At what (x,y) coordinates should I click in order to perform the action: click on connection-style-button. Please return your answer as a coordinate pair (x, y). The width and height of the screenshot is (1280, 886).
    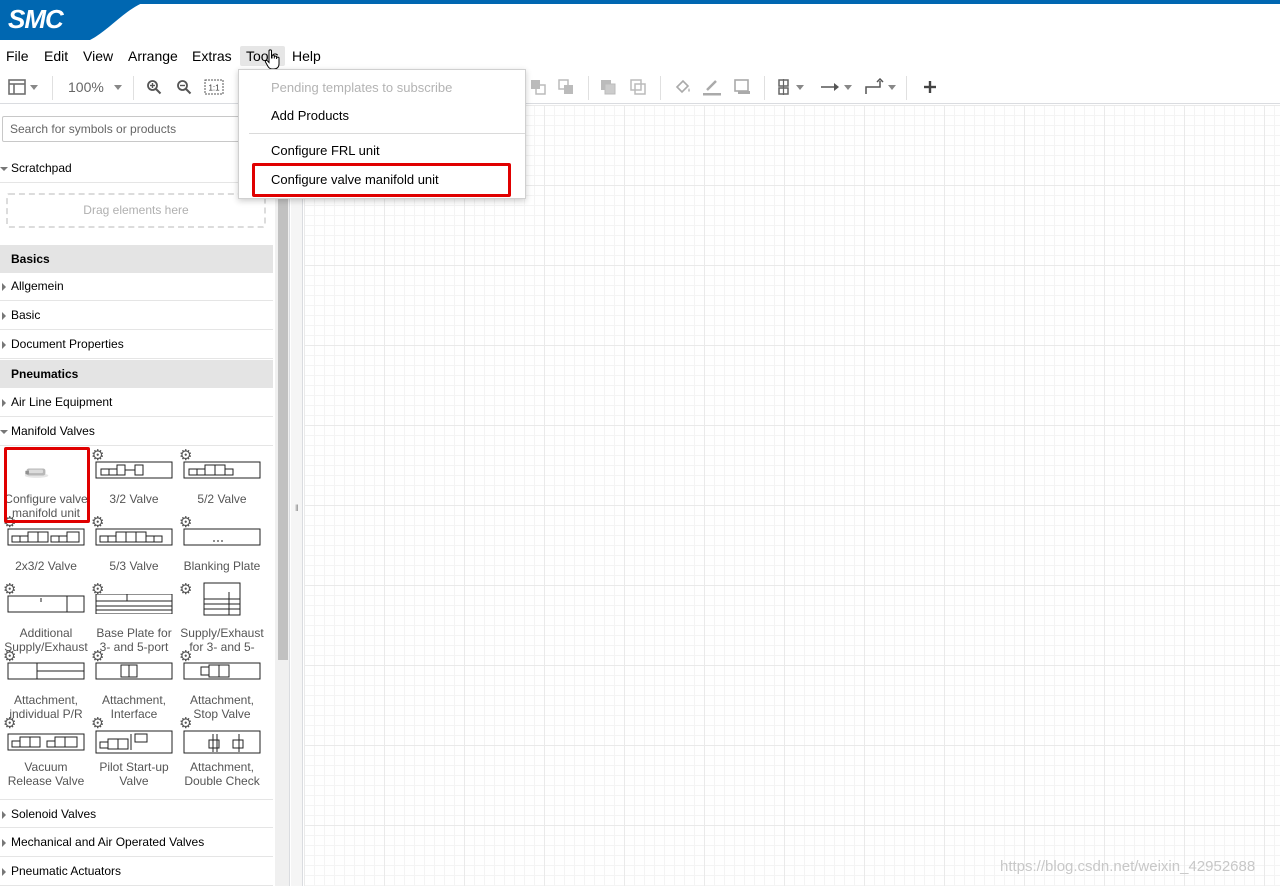
    Looking at the image, I should click on (836, 87).